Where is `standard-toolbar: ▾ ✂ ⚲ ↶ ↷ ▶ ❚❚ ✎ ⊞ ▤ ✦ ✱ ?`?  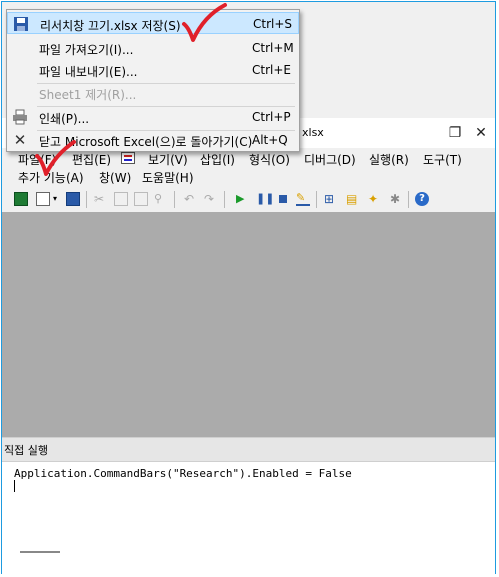 standard-toolbar: ▾ ✂ ⚲ ↶ ↷ ▶ ❚❚ ✎ ⊞ ▤ ✦ ✱ ? is located at coordinates (248, 200).